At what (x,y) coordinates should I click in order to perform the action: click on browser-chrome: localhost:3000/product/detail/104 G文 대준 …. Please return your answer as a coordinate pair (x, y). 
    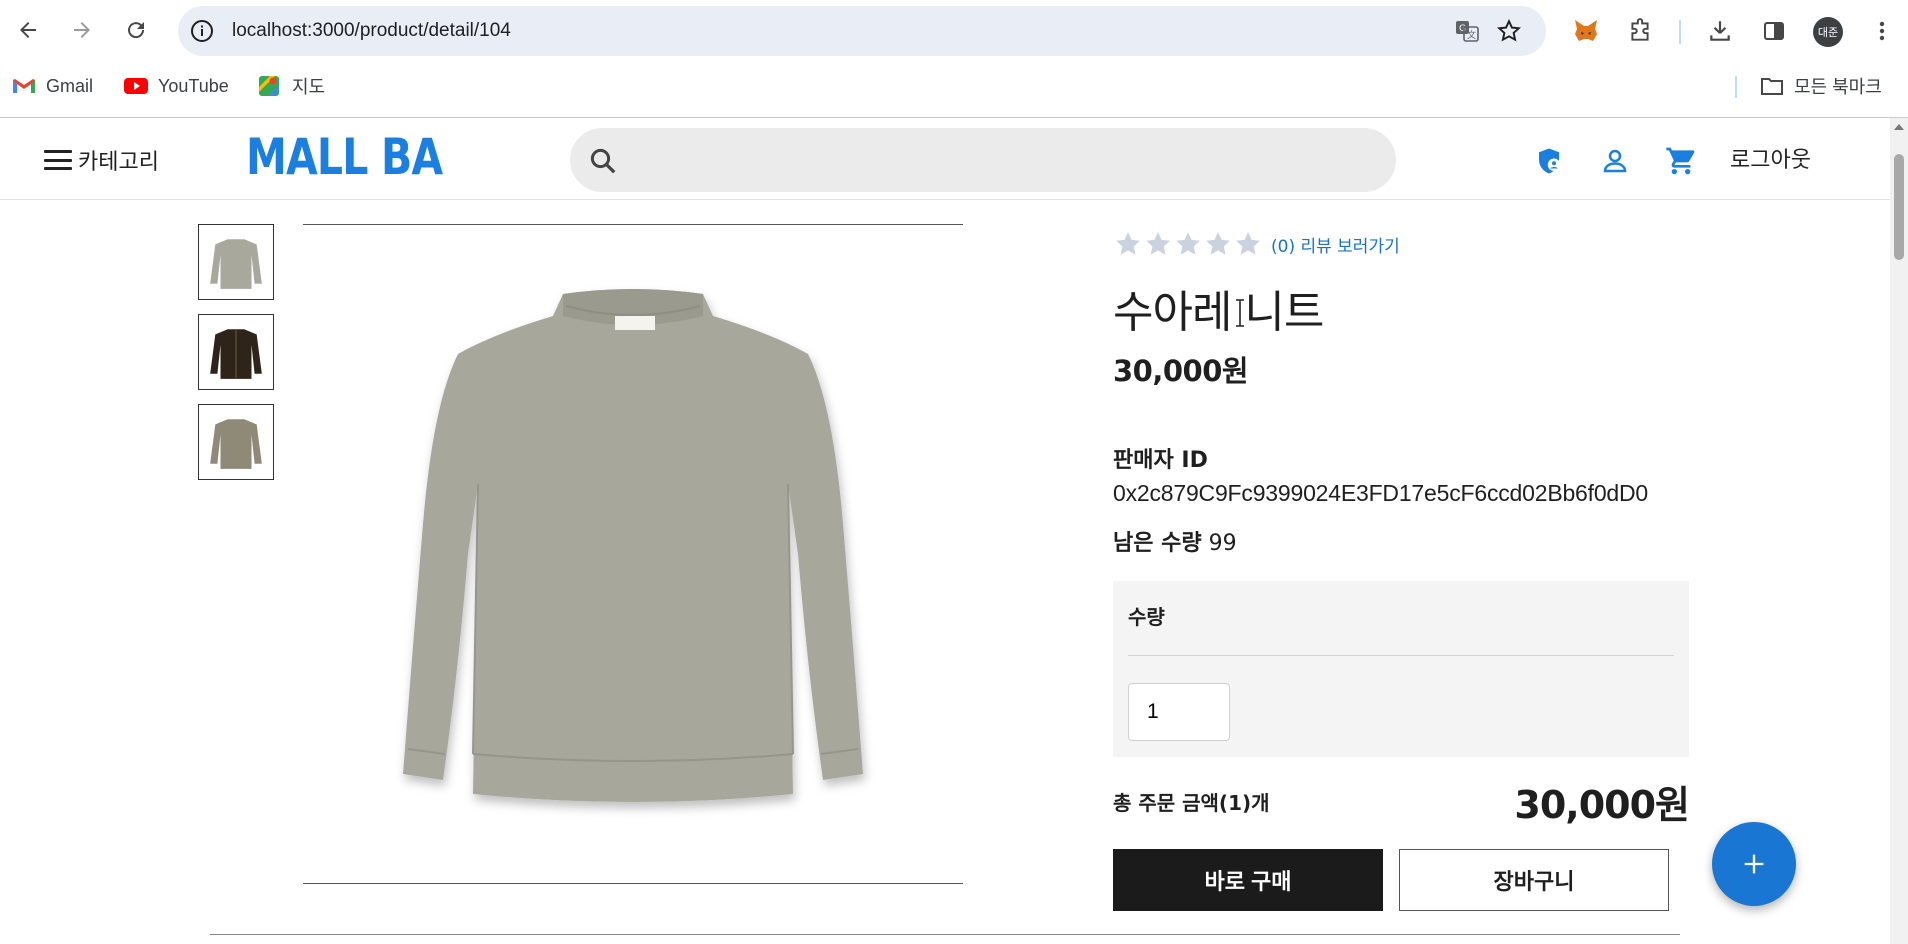
    Looking at the image, I should click on (954, 59).